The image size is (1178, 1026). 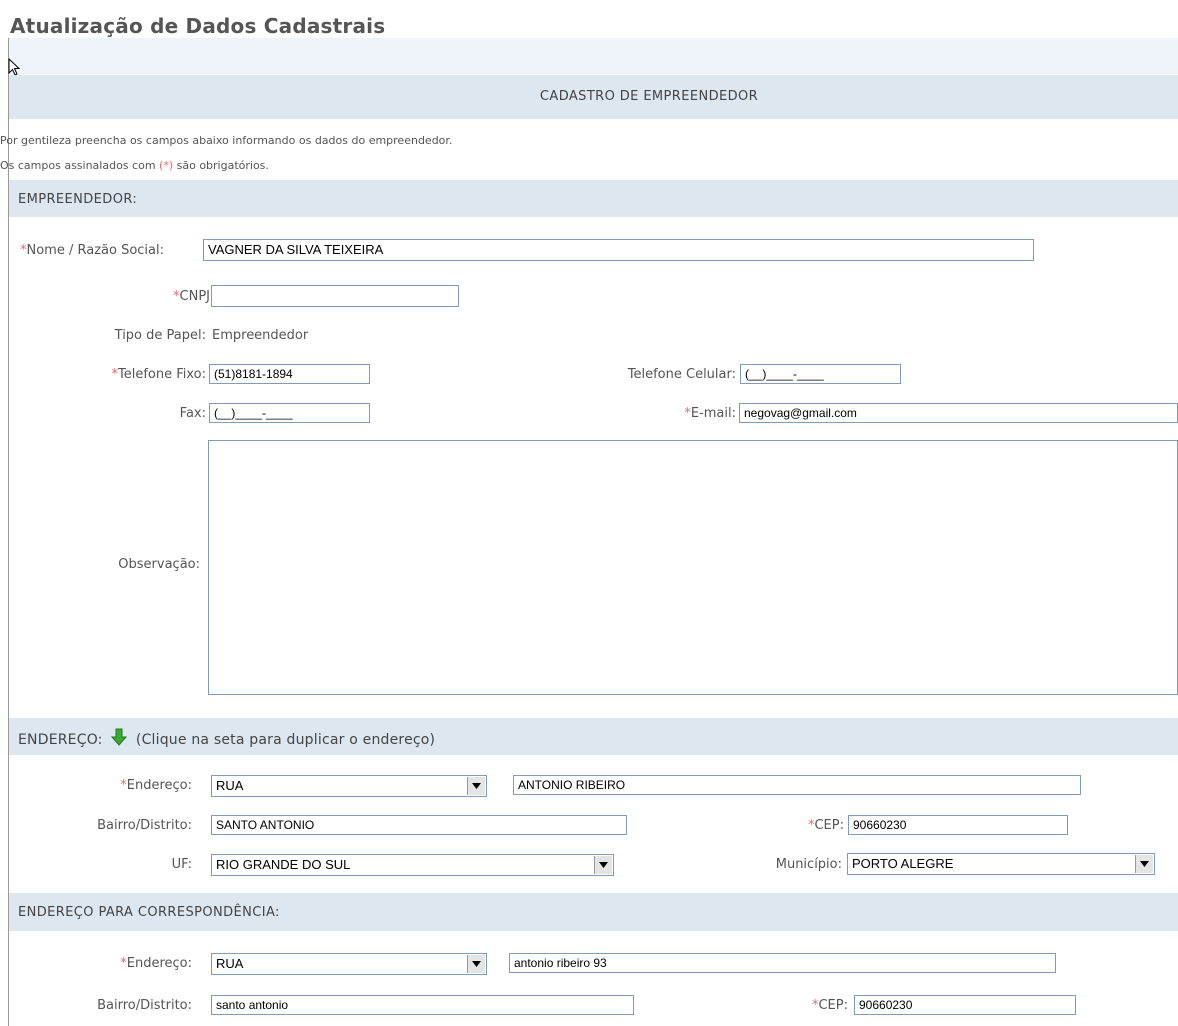 I want to click on endereco-tipo-select: RUA, so click(x=349, y=786).